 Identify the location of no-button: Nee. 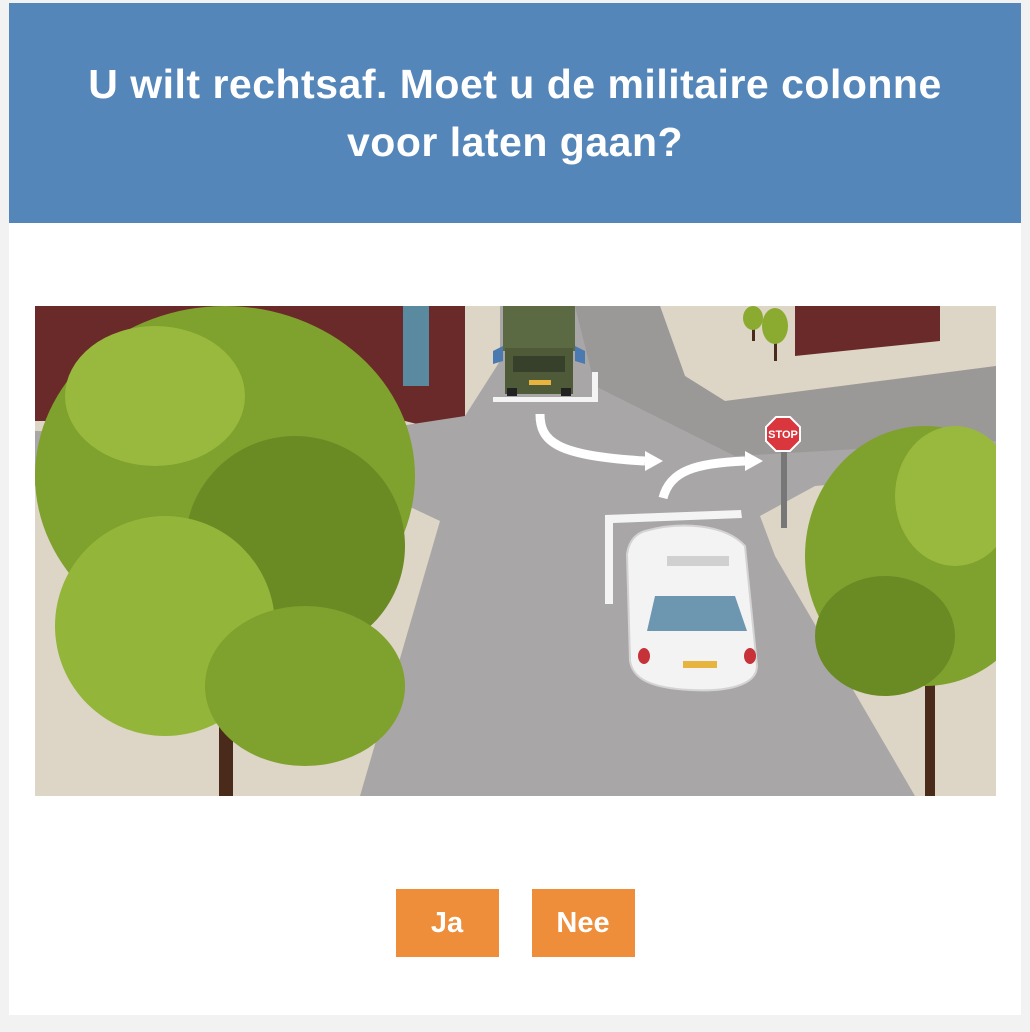
(583, 923).